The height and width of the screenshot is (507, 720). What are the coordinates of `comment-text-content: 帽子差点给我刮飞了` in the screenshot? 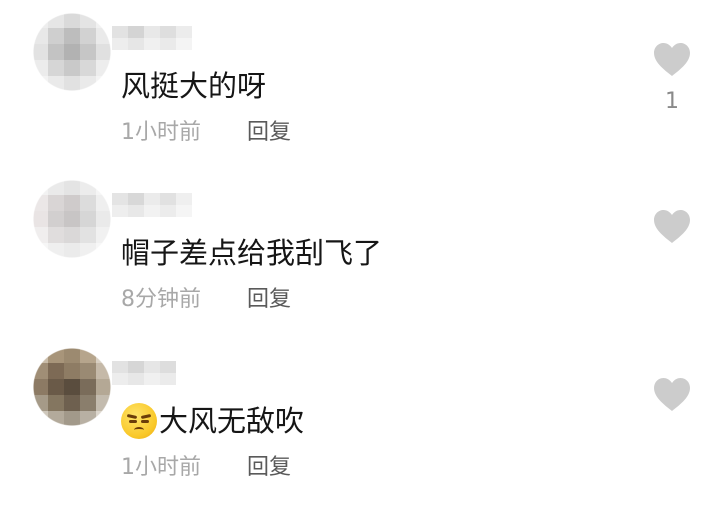 It's located at (252, 253).